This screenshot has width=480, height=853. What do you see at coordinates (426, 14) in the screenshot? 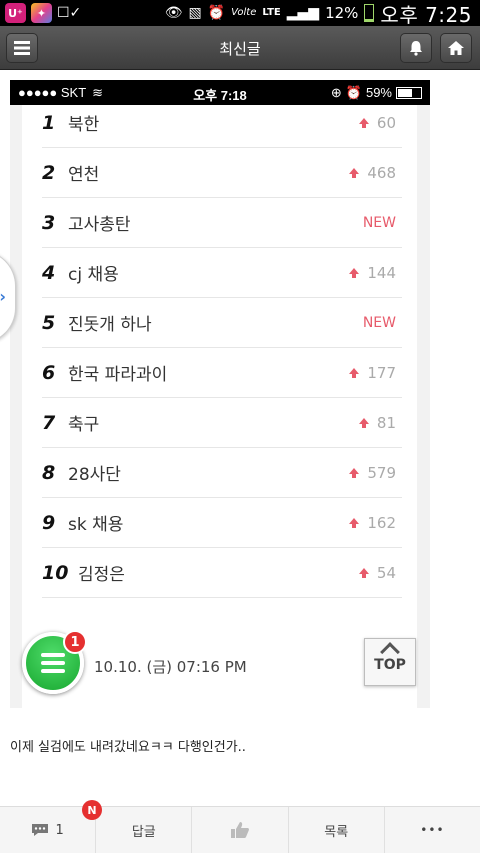
I see `status-time: 오후 7:25` at bounding box center [426, 14].